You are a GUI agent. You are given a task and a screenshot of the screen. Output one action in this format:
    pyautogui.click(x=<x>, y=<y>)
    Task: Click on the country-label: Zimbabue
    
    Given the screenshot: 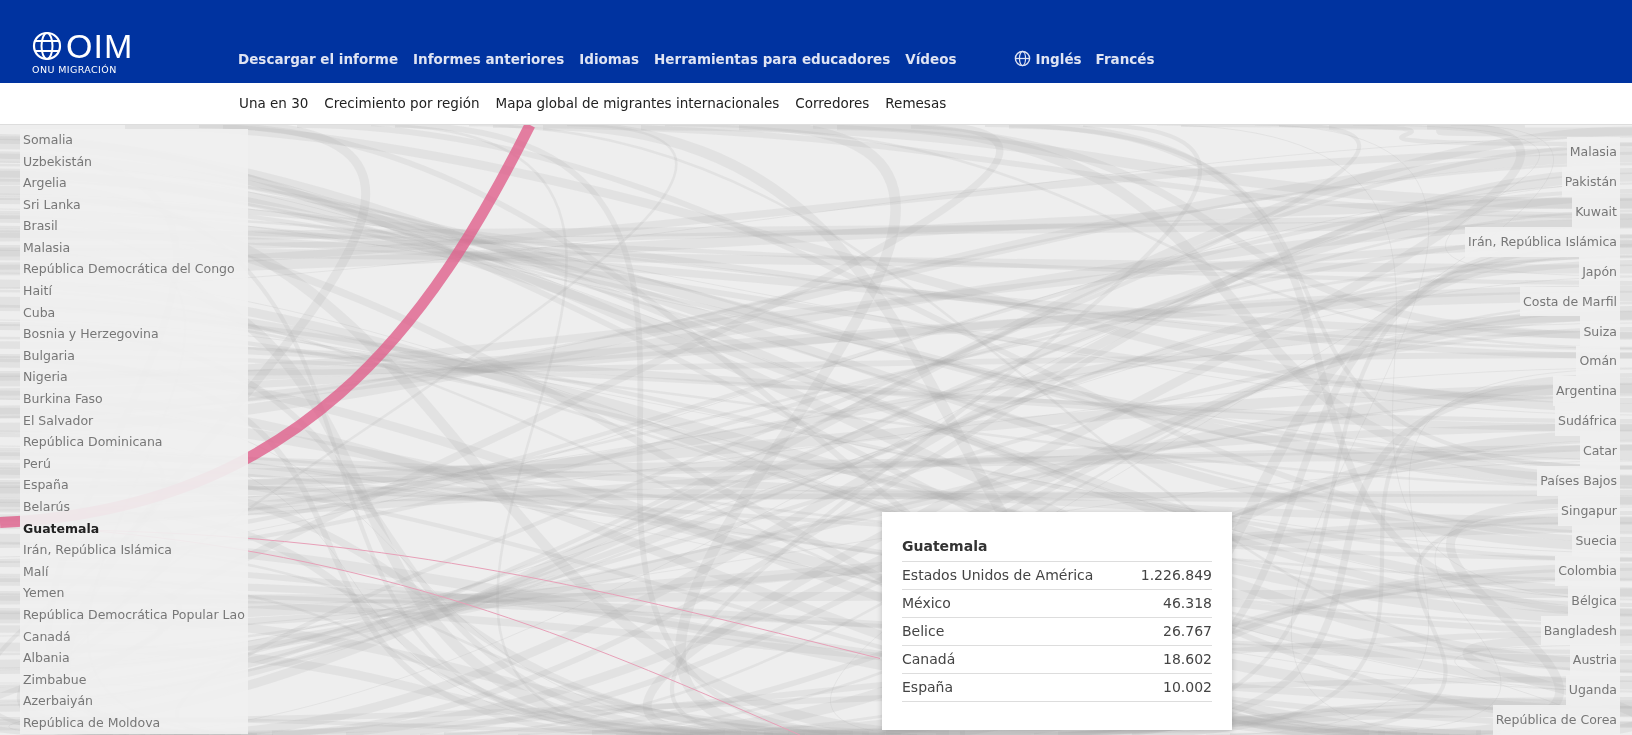 What is the action you would take?
    pyautogui.click(x=134, y=679)
    